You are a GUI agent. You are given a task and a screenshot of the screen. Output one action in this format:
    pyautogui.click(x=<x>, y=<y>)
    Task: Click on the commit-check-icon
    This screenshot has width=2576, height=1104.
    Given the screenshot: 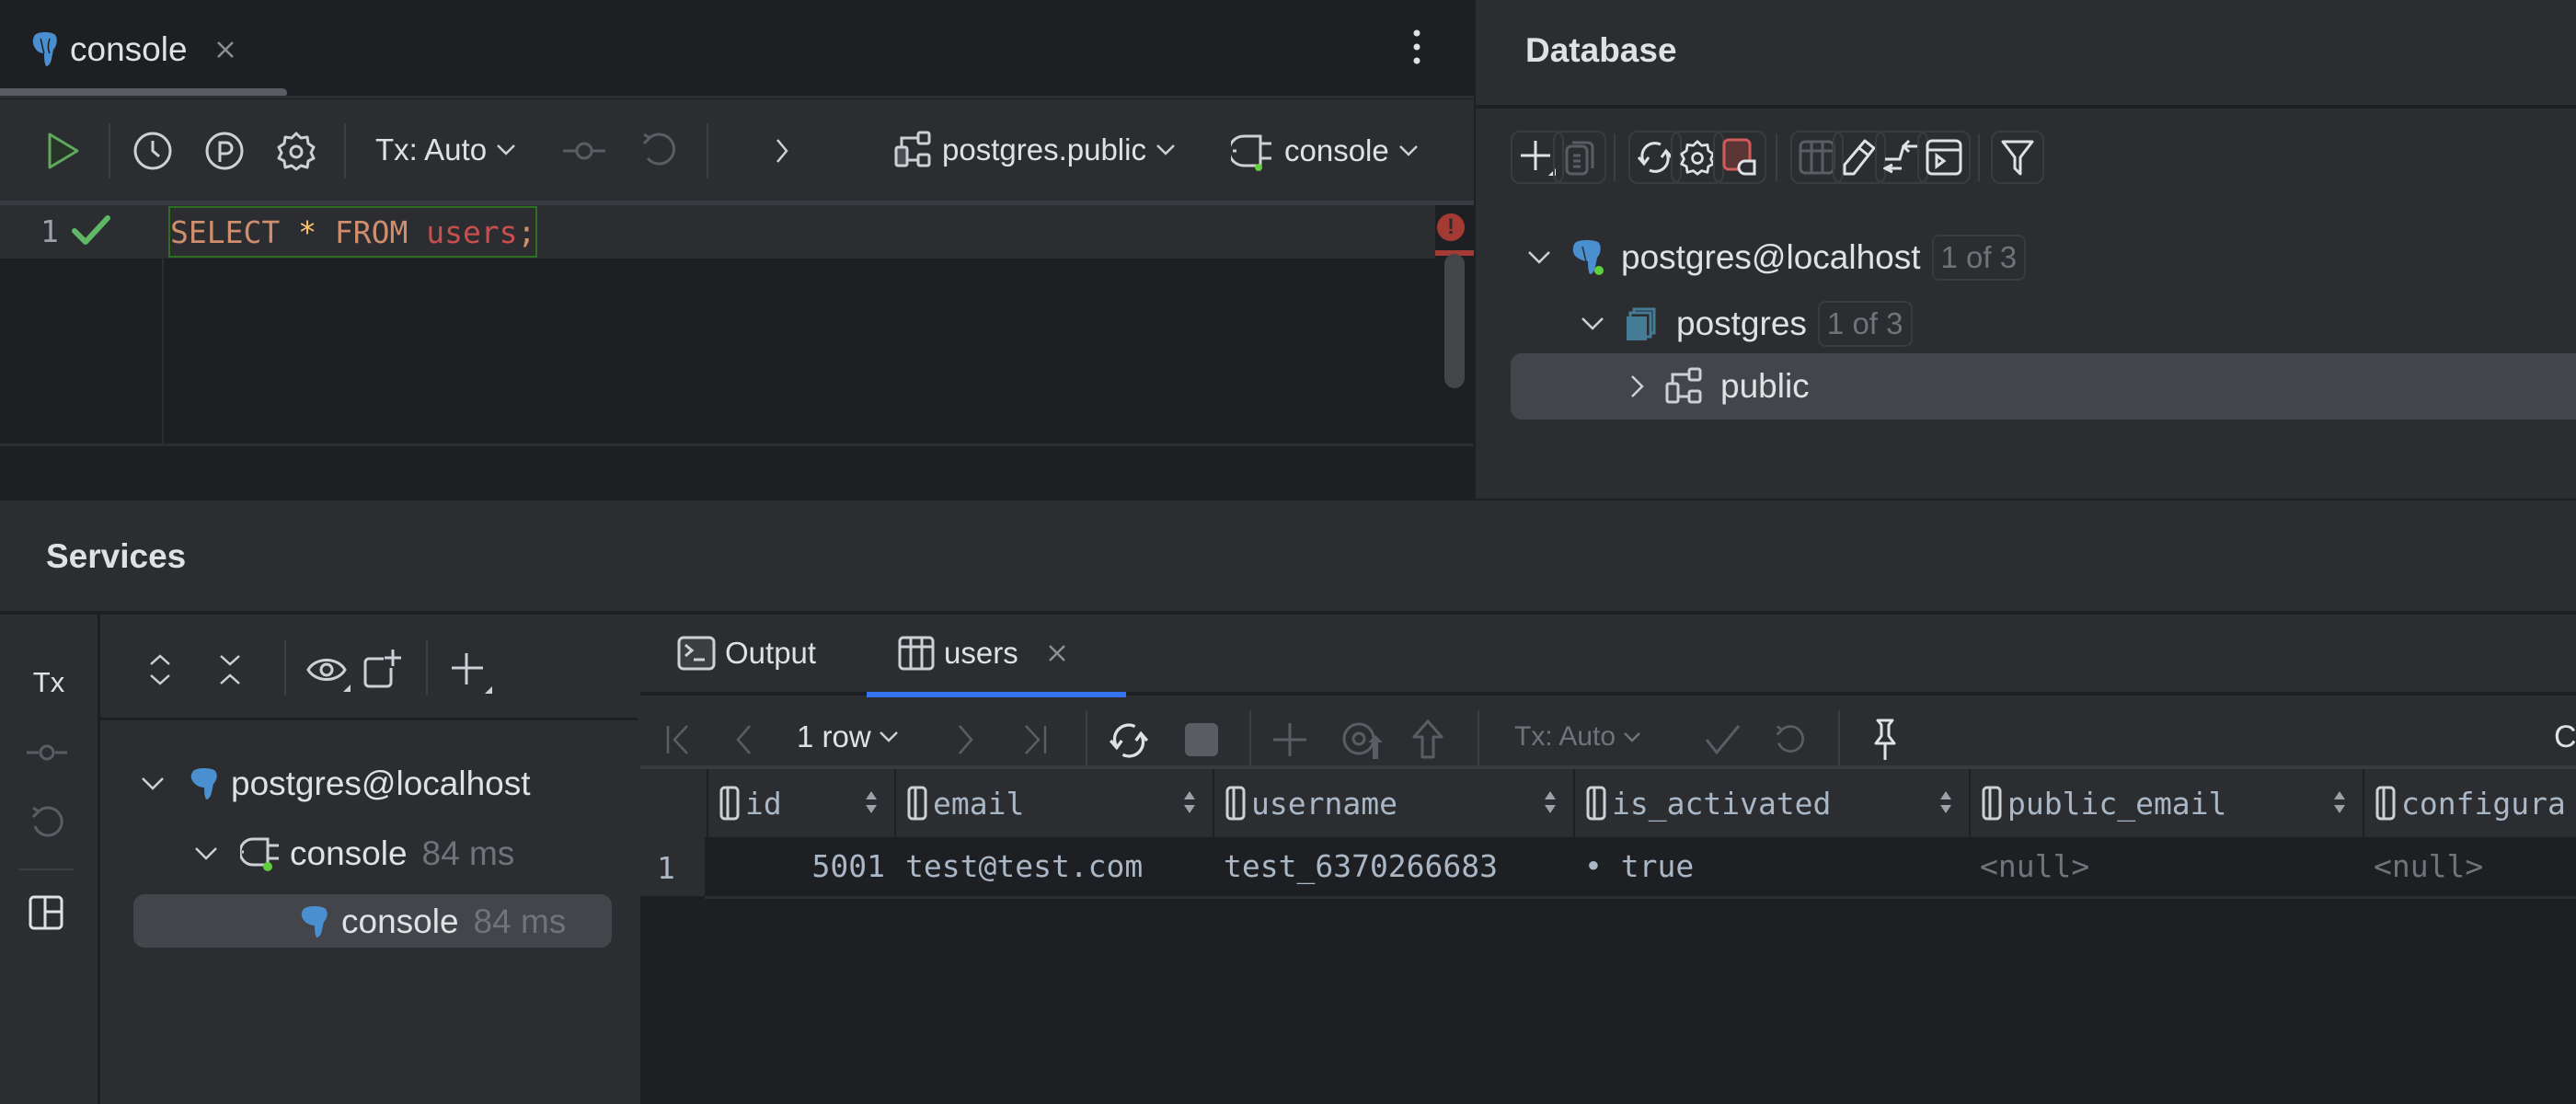 What is the action you would take?
    pyautogui.click(x=1722, y=739)
    